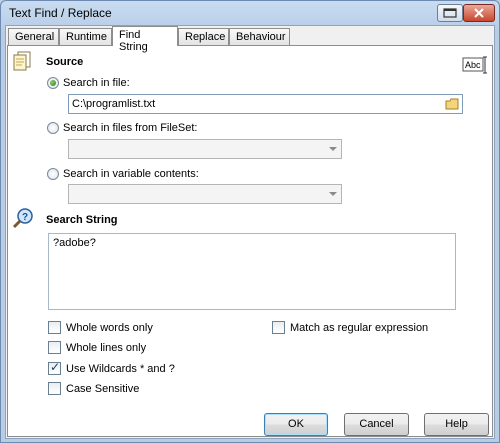 This screenshot has height=443, width=500. I want to click on tab-runtime: Runtime, so click(85, 36).